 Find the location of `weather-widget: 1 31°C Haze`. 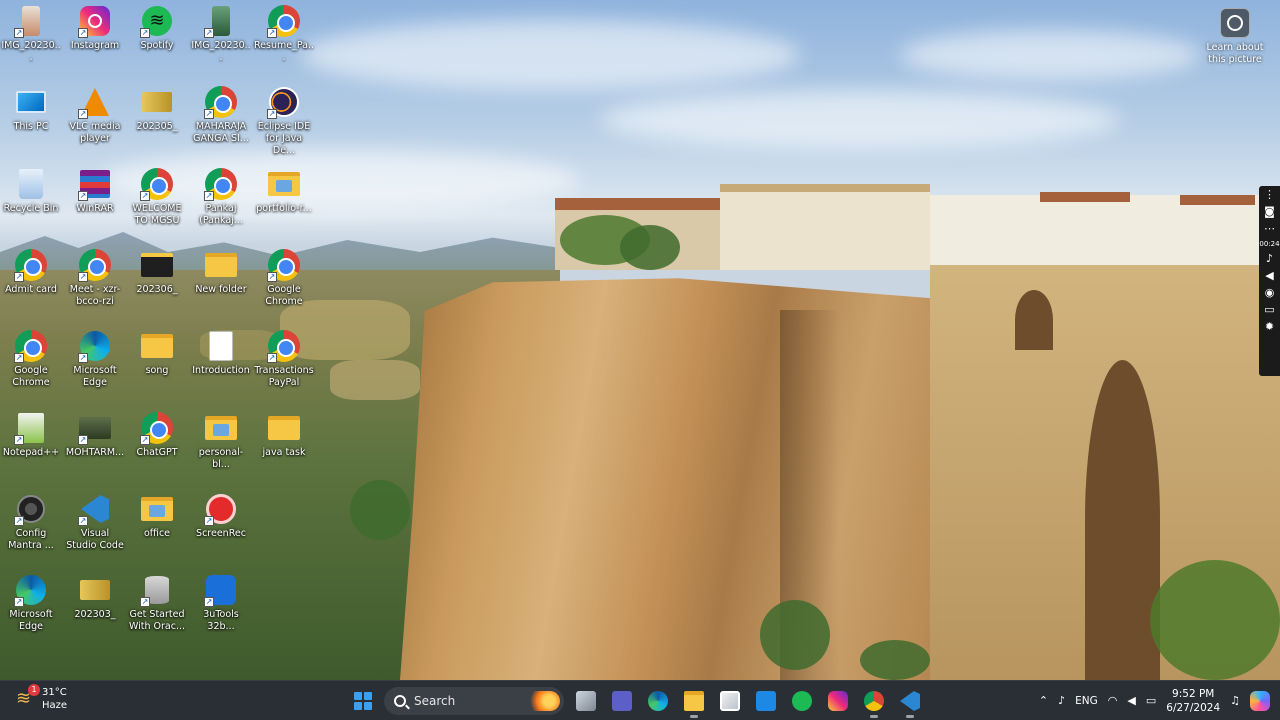

weather-widget: 1 31°C Haze is located at coordinates (40, 698).